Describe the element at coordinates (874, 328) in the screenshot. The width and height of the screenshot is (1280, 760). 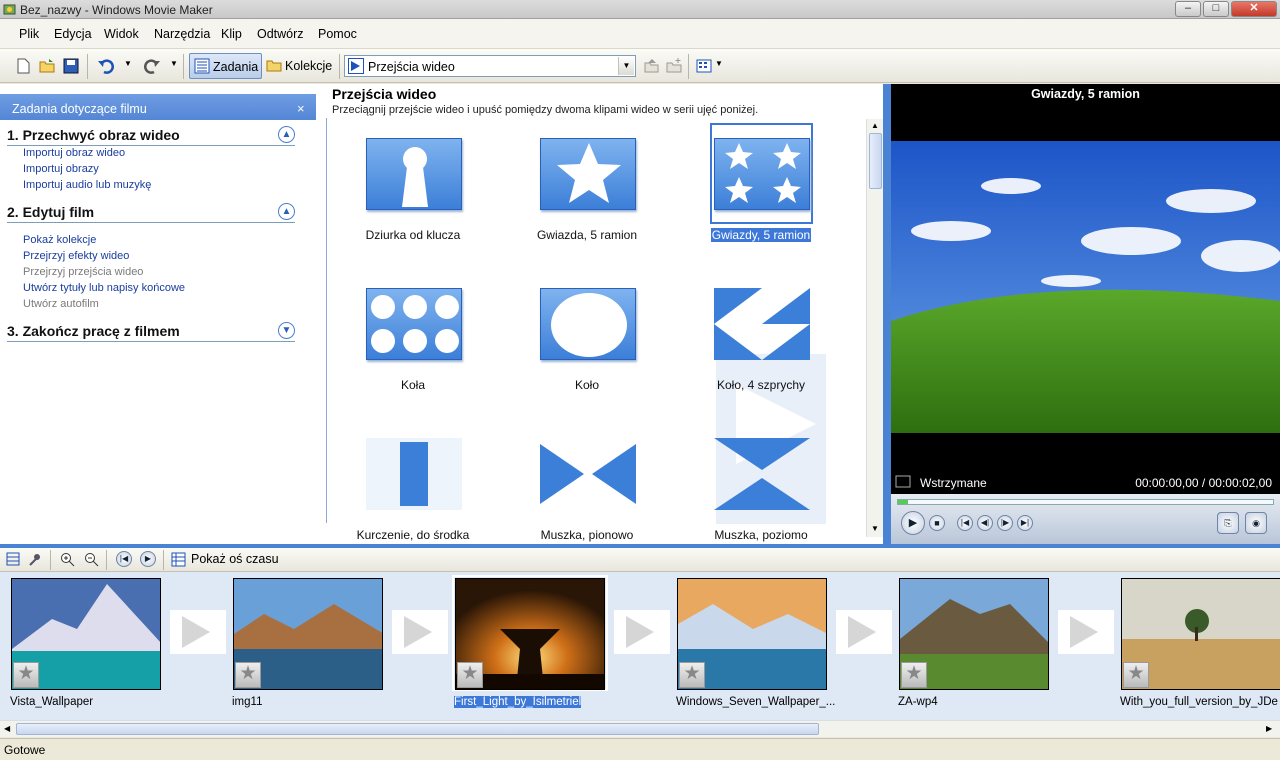
I see `transitions-scrollbar: ▲ ▼` at that location.